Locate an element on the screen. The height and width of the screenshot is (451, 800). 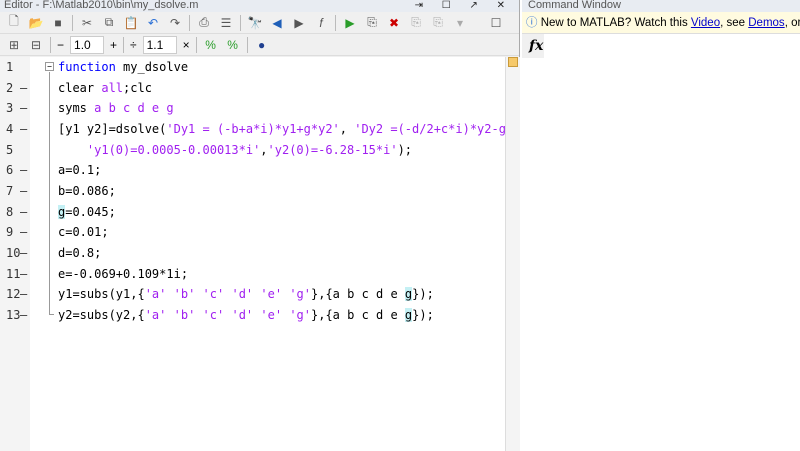
code-line: 2– clear all;clc is located at coordinates (252, 88).